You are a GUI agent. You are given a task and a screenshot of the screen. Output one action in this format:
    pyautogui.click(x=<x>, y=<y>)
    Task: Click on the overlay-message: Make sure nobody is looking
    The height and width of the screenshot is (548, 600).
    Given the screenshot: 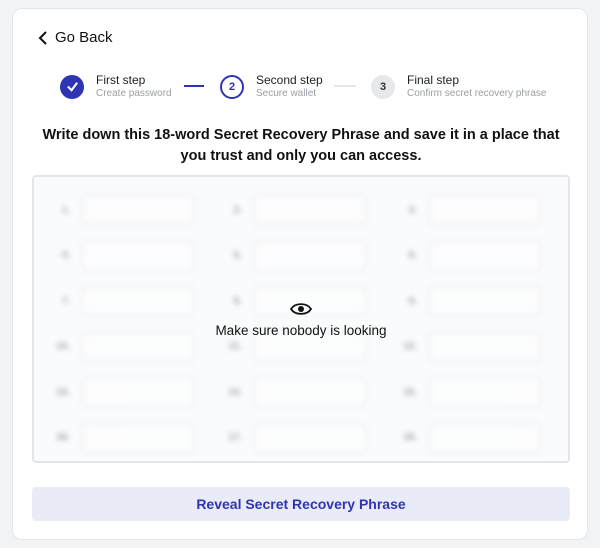 What is the action you would take?
    pyautogui.click(x=301, y=330)
    